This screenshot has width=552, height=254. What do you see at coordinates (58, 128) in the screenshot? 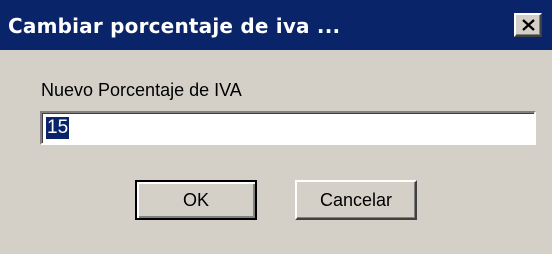
I see `iva-input-value: 15` at bounding box center [58, 128].